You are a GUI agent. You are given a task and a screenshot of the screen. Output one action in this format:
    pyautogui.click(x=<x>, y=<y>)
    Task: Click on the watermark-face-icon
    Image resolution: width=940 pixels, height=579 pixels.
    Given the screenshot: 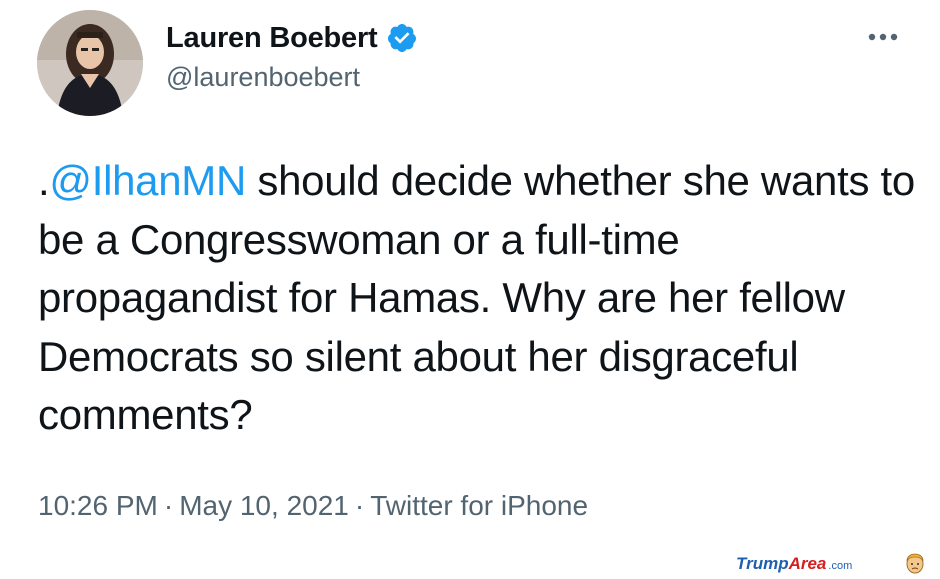 What is the action you would take?
    pyautogui.click(x=915, y=562)
    